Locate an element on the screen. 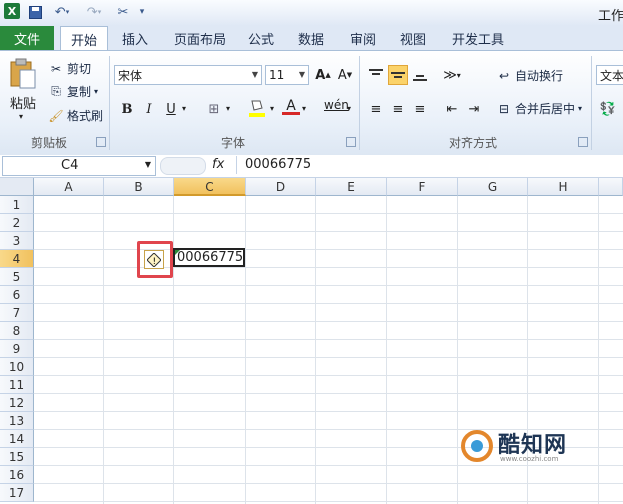 The image size is (623, 504). row-header-1: 1 is located at coordinates (17, 205).